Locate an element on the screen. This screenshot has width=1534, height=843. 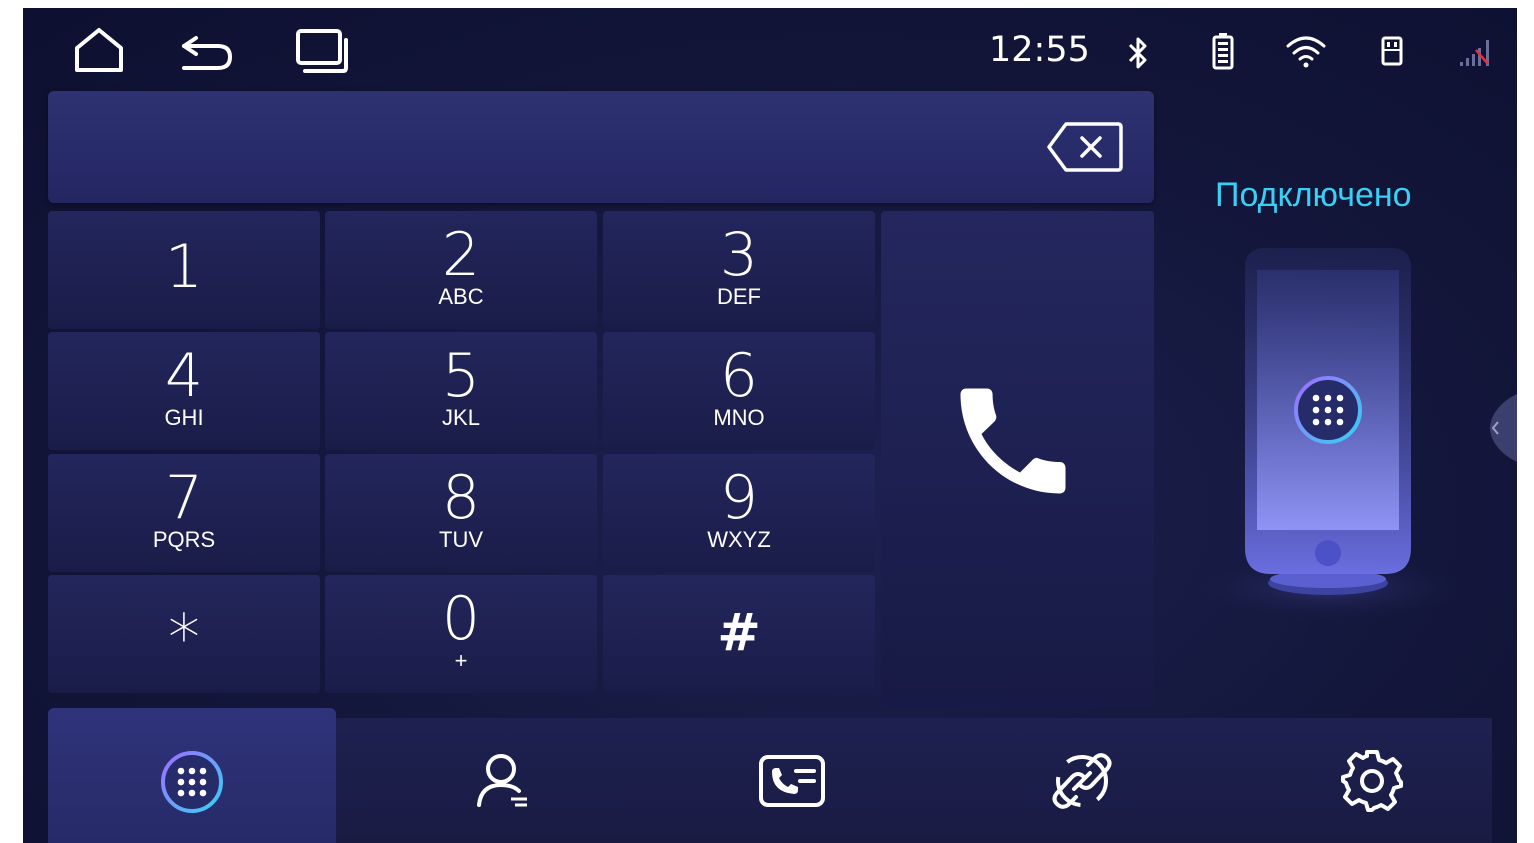
key-digit: 9 is located at coordinates (739, 498).